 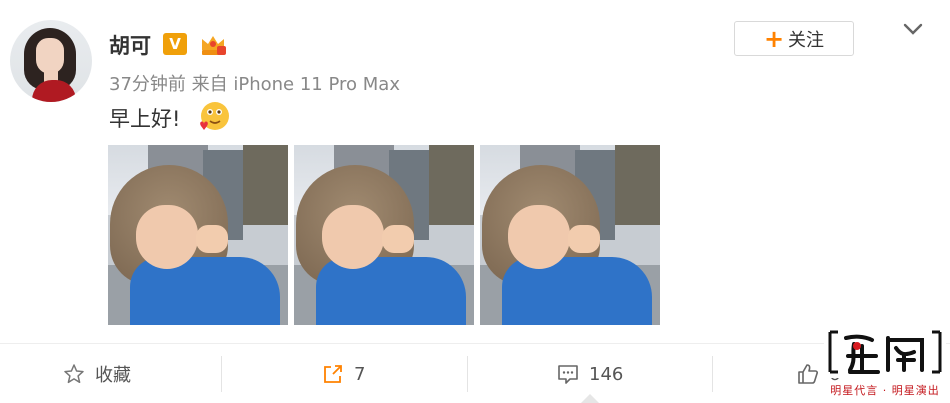 I want to click on favorite-button: 收藏, so click(x=97, y=374).